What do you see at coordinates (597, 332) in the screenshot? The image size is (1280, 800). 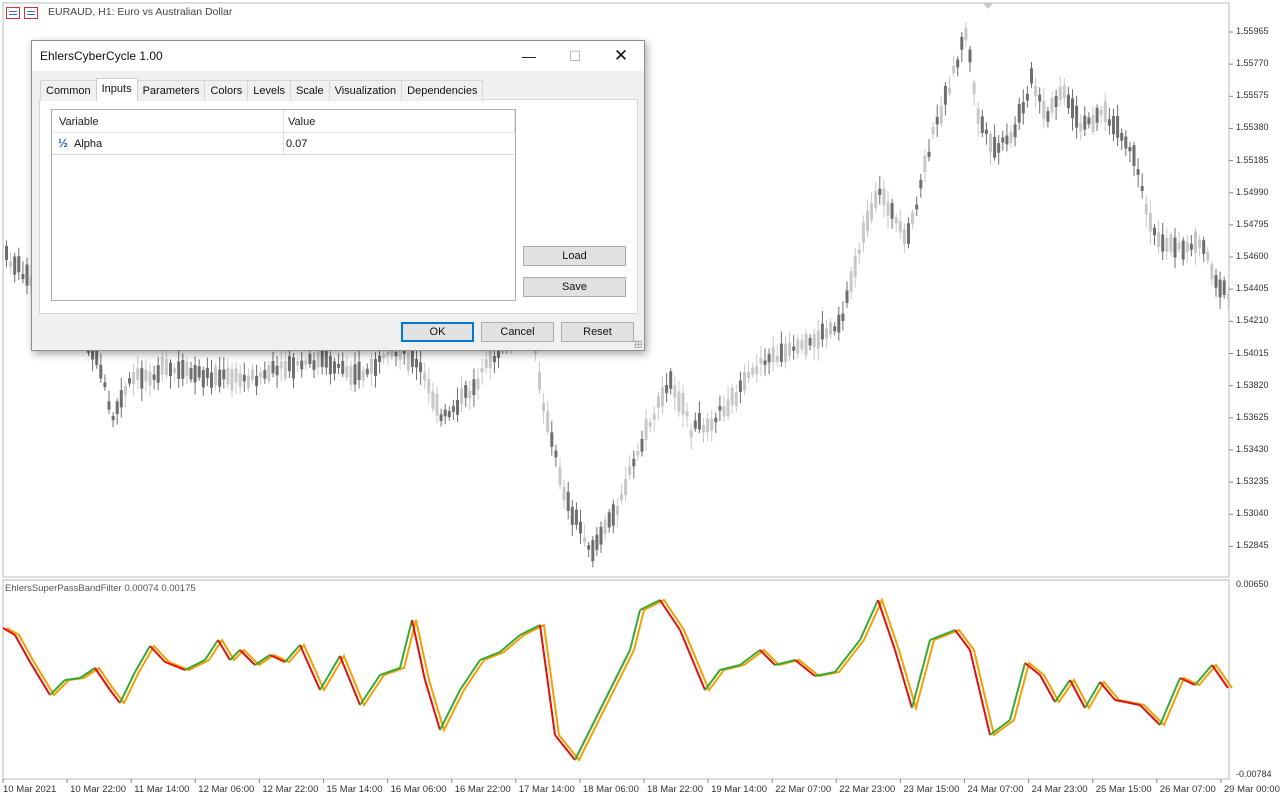 I see `reset-button: Reset` at bounding box center [597, 332].